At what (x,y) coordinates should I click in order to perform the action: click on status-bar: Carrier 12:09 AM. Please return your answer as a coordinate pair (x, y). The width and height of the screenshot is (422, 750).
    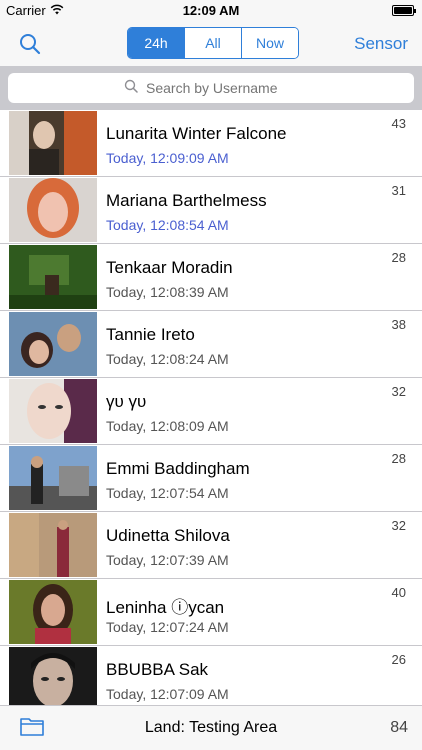
    Looking at the image, I should click on (211, 11).